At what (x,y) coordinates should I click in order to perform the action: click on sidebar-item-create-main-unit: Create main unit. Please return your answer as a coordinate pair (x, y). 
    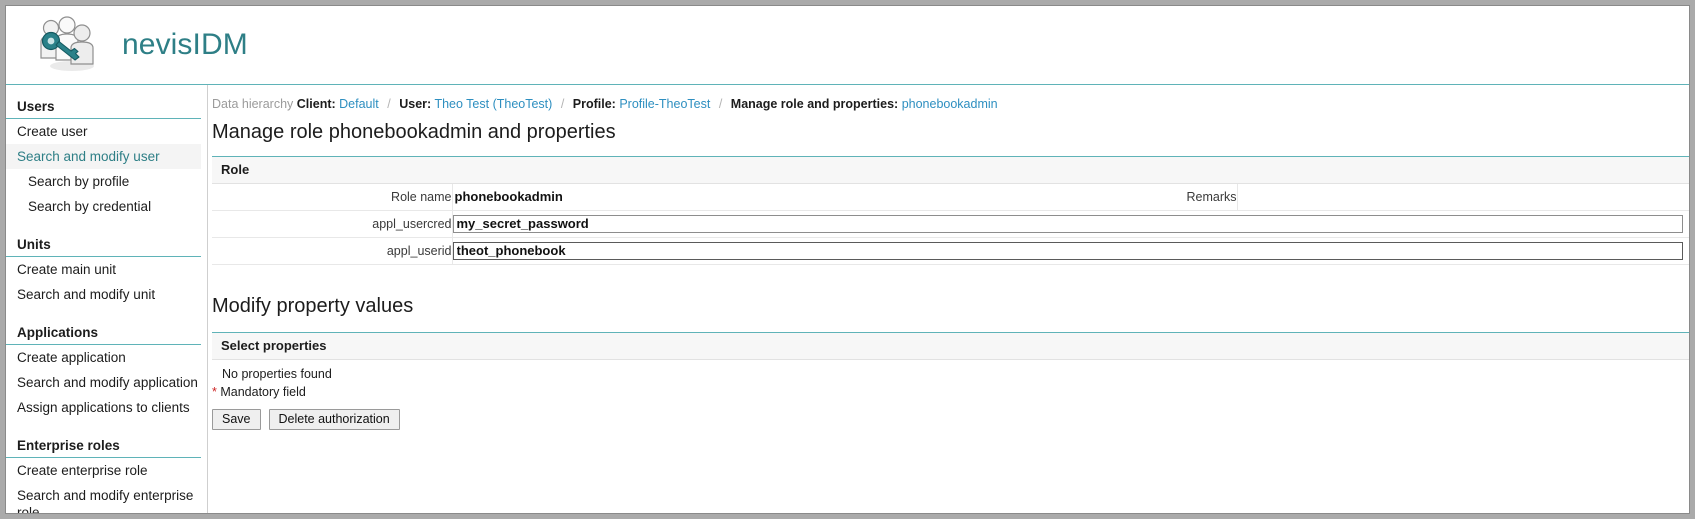
    Looking at the image, I should click on (103, 269).